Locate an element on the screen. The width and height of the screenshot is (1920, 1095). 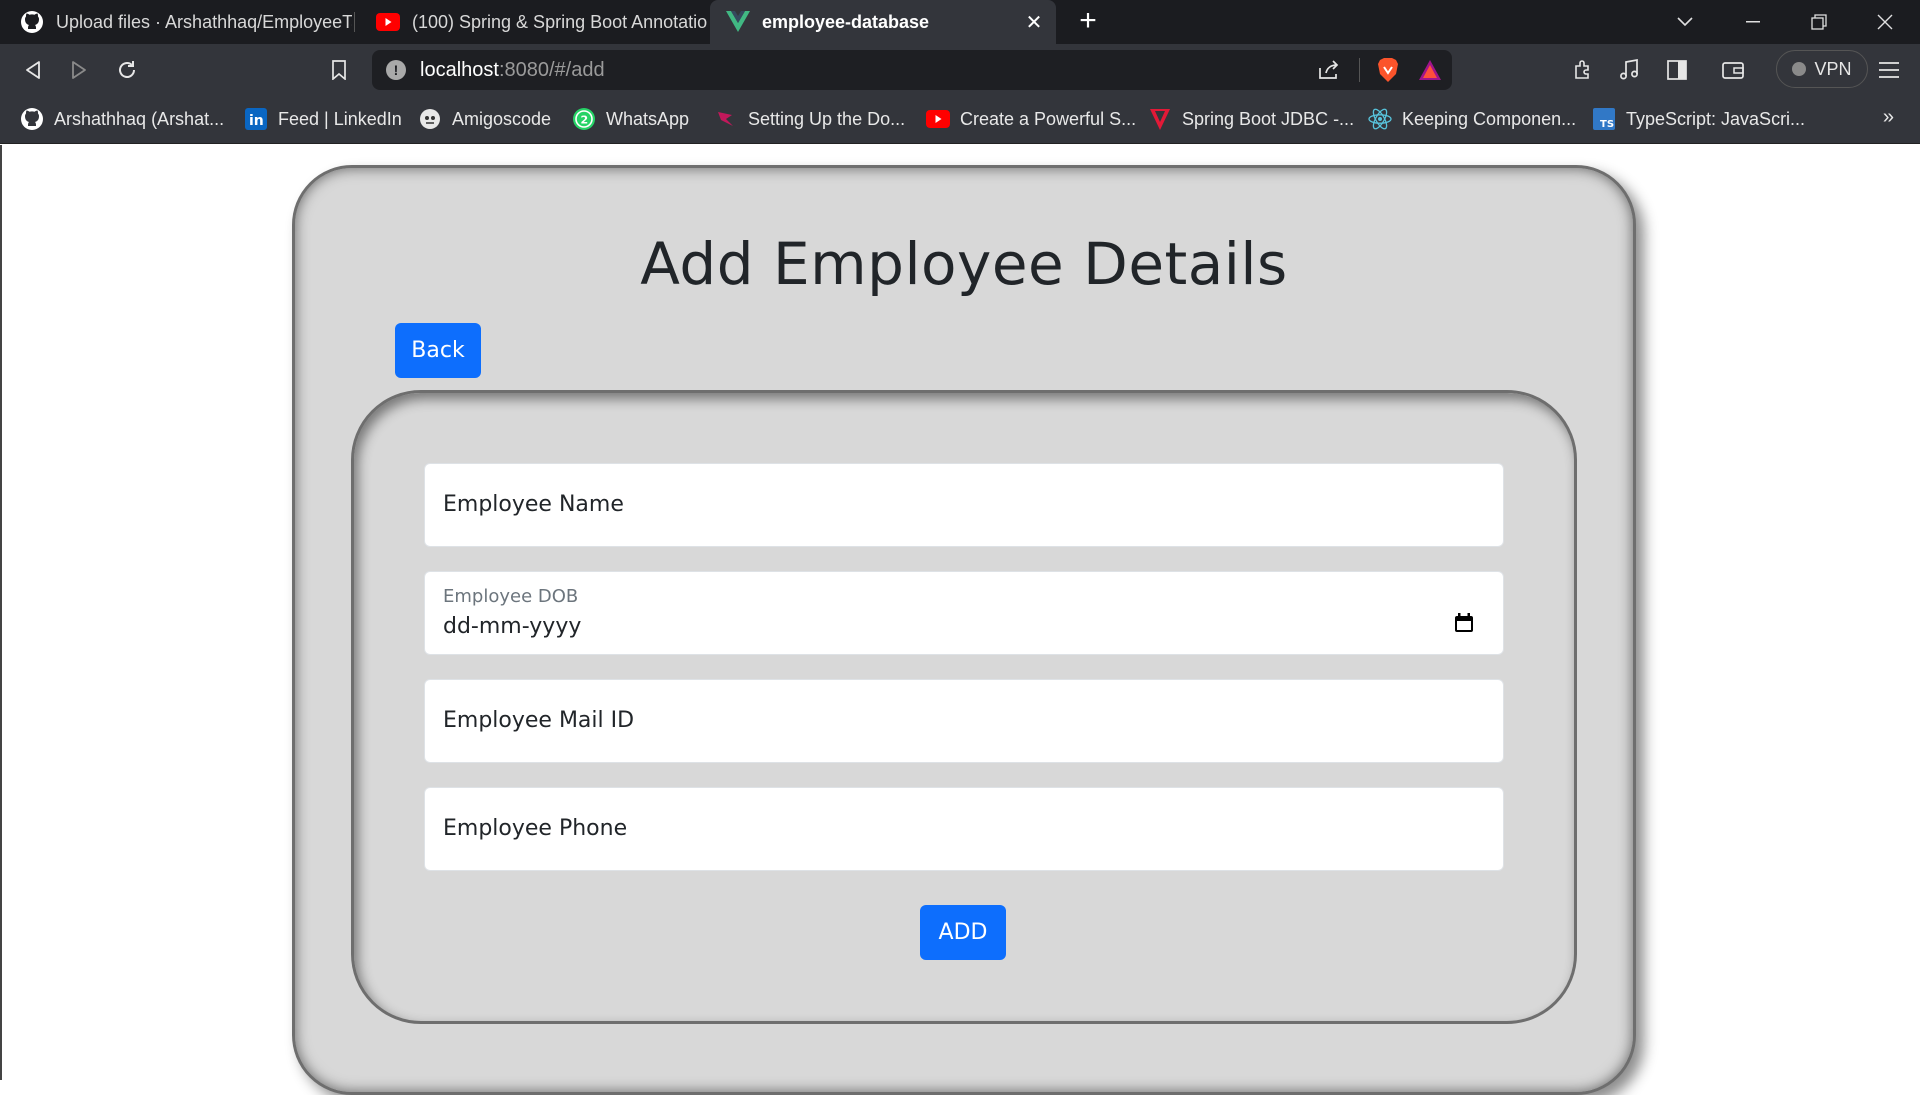
restore-icon is located at coordinates (1819, 22).